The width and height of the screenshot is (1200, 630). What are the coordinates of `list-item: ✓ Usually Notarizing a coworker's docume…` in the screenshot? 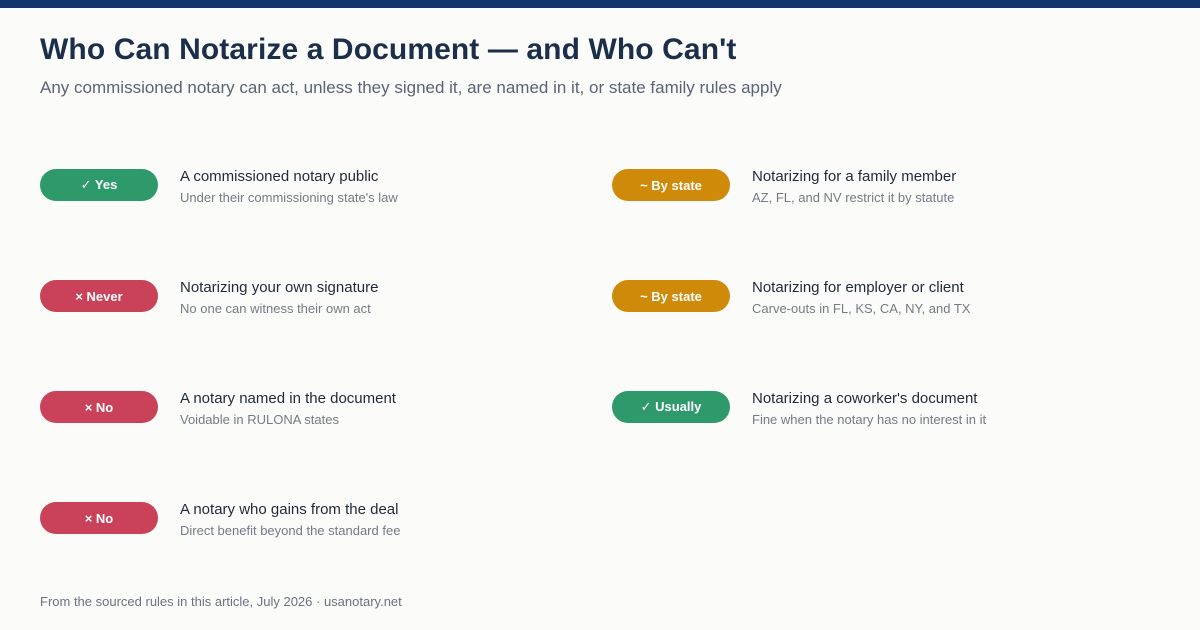 It's located at (872, 410).